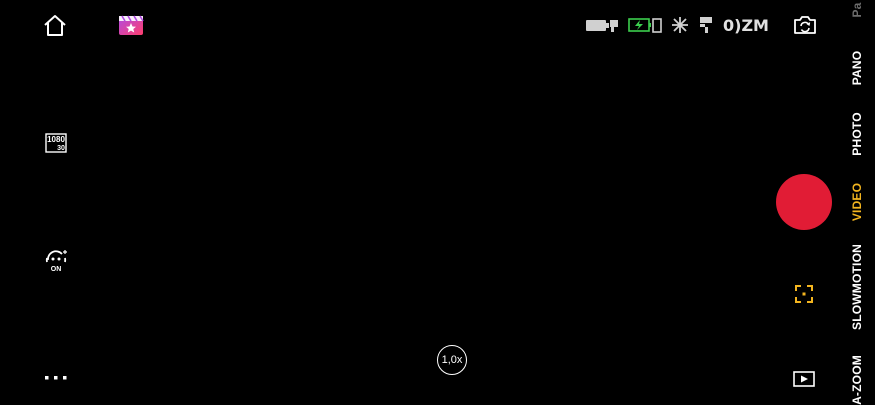 The image size is (875, 405). I want to click on stabilizer-state-text: ON, so click(56, 269).